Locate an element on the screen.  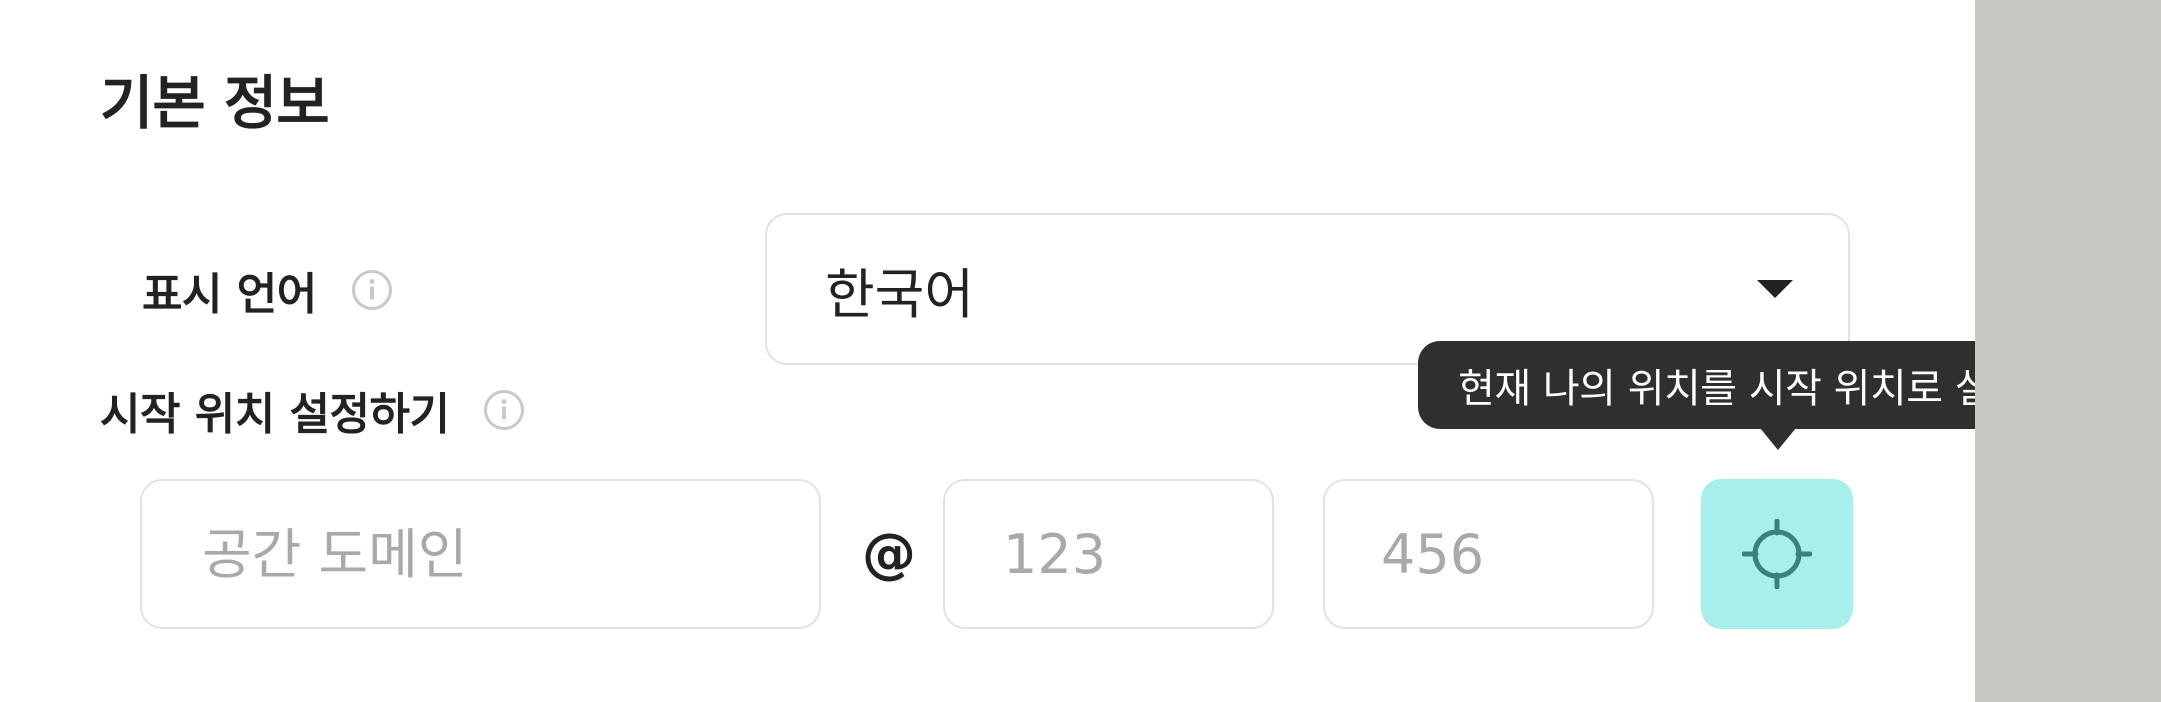
display-language-label: 표시 언어 is located at coordinates (229, 294).